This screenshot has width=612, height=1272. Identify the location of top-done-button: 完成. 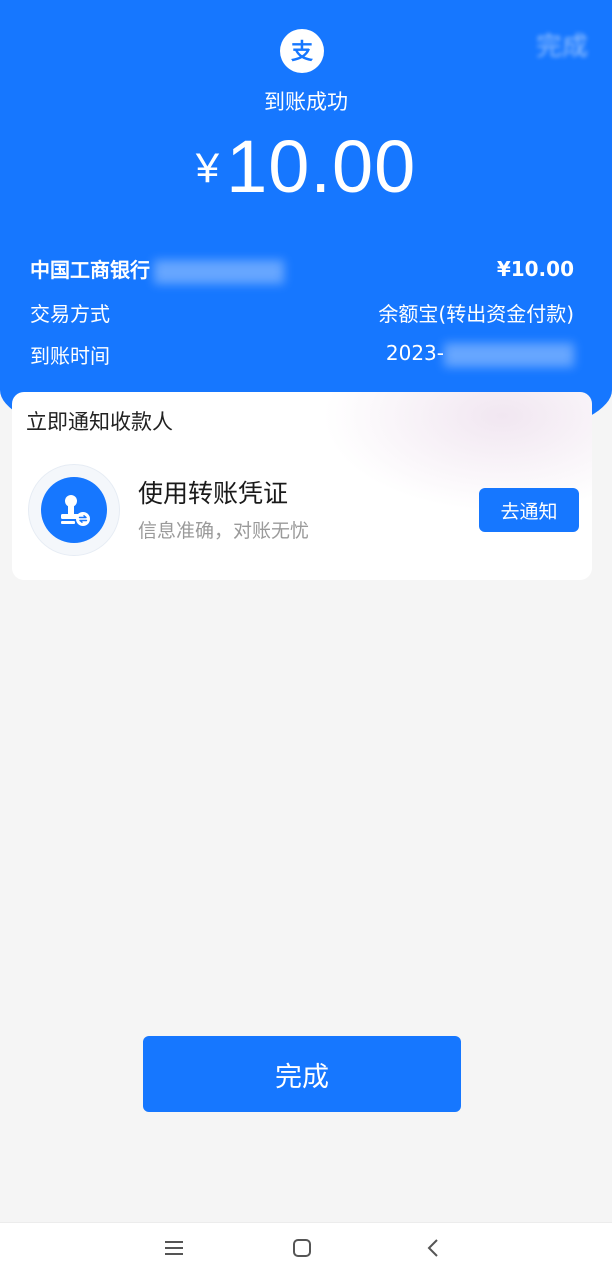
(562, 44).